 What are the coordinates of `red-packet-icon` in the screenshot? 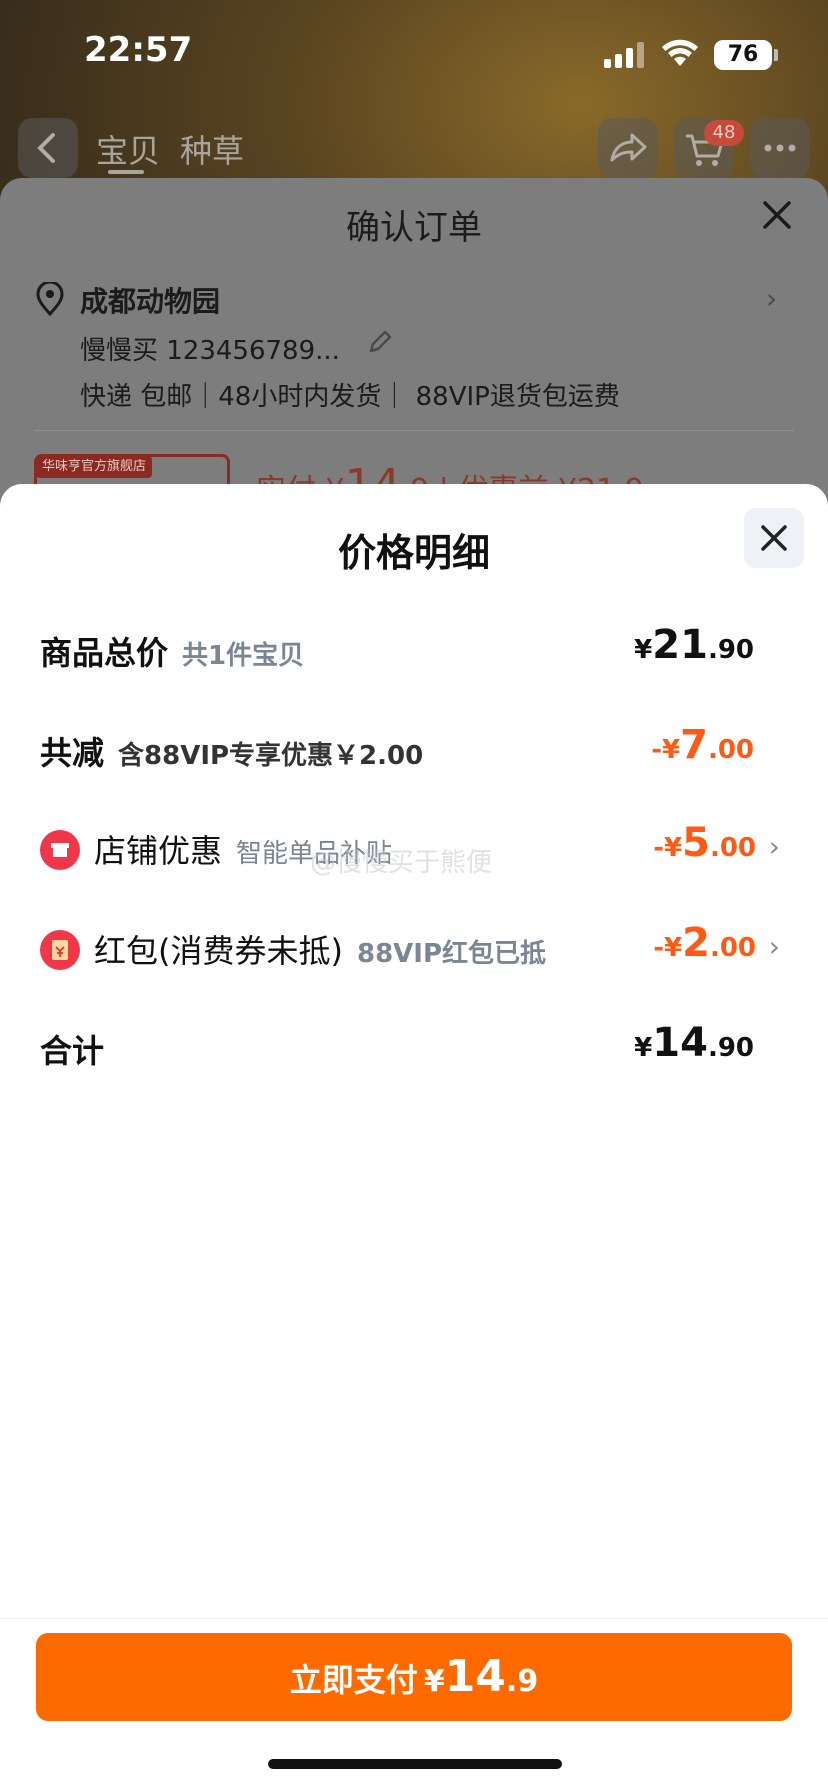 It's located at (60, 950).